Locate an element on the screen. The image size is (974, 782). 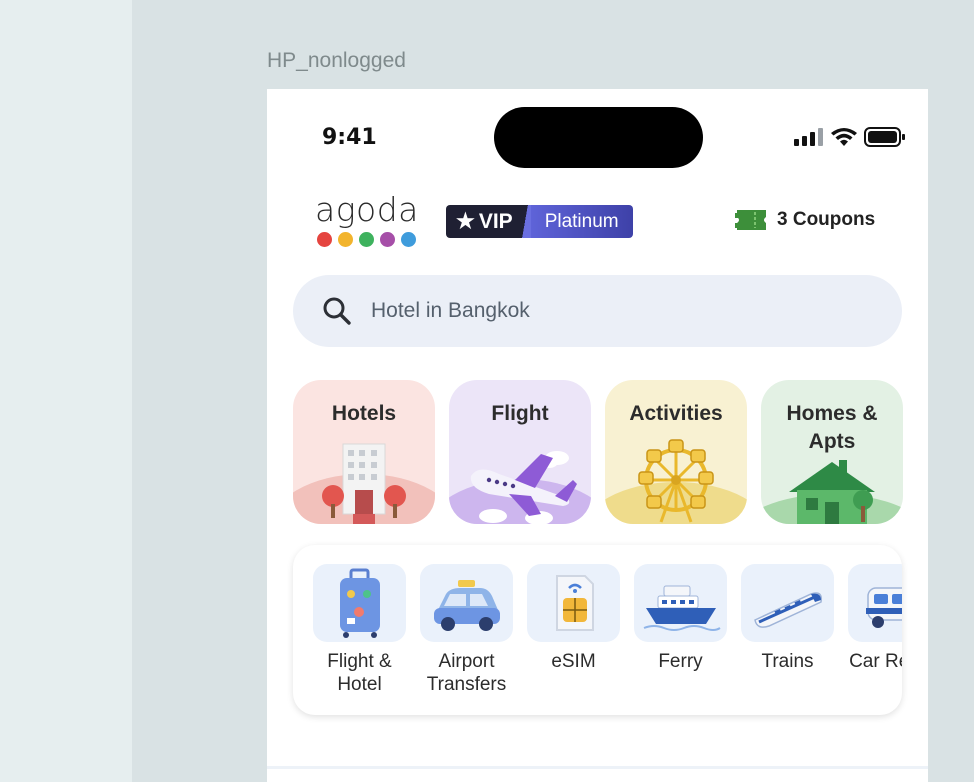
hotel-building-icon is located at coordinates (364, 483).